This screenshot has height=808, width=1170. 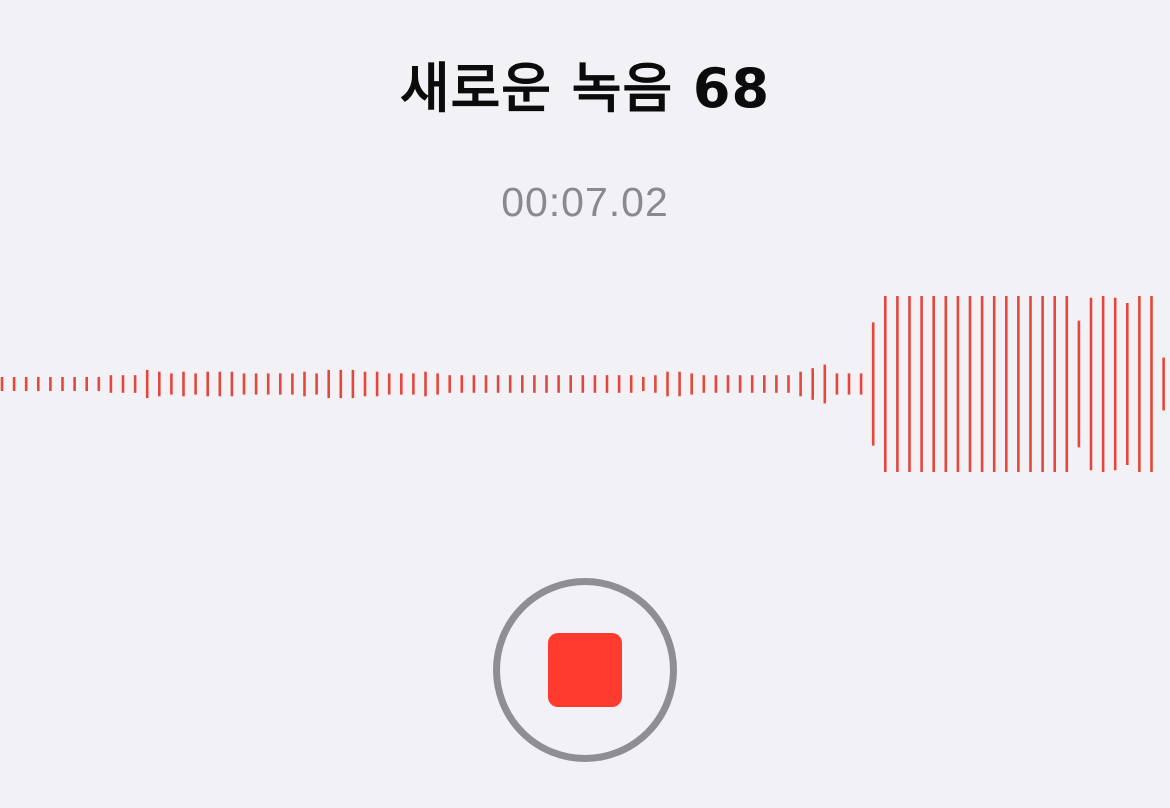 I want to click on stop-recording-button, so click(x=585, y=670).